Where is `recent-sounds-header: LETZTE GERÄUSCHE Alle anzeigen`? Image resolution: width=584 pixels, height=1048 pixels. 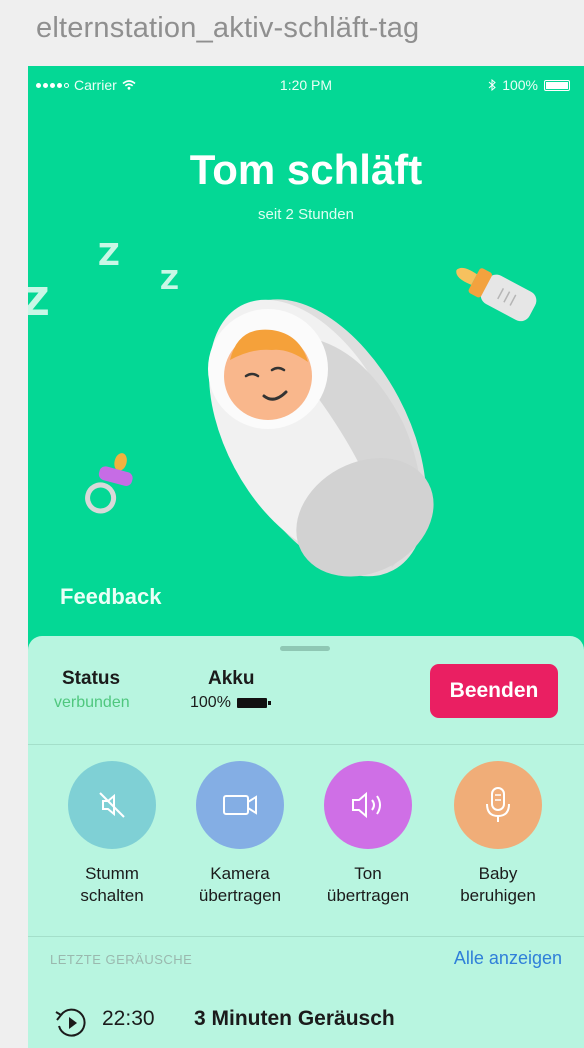
recent-sounds-header: LETZTE GERÄUSCHE Alle anzeigen is located at coordinates (306, 961).